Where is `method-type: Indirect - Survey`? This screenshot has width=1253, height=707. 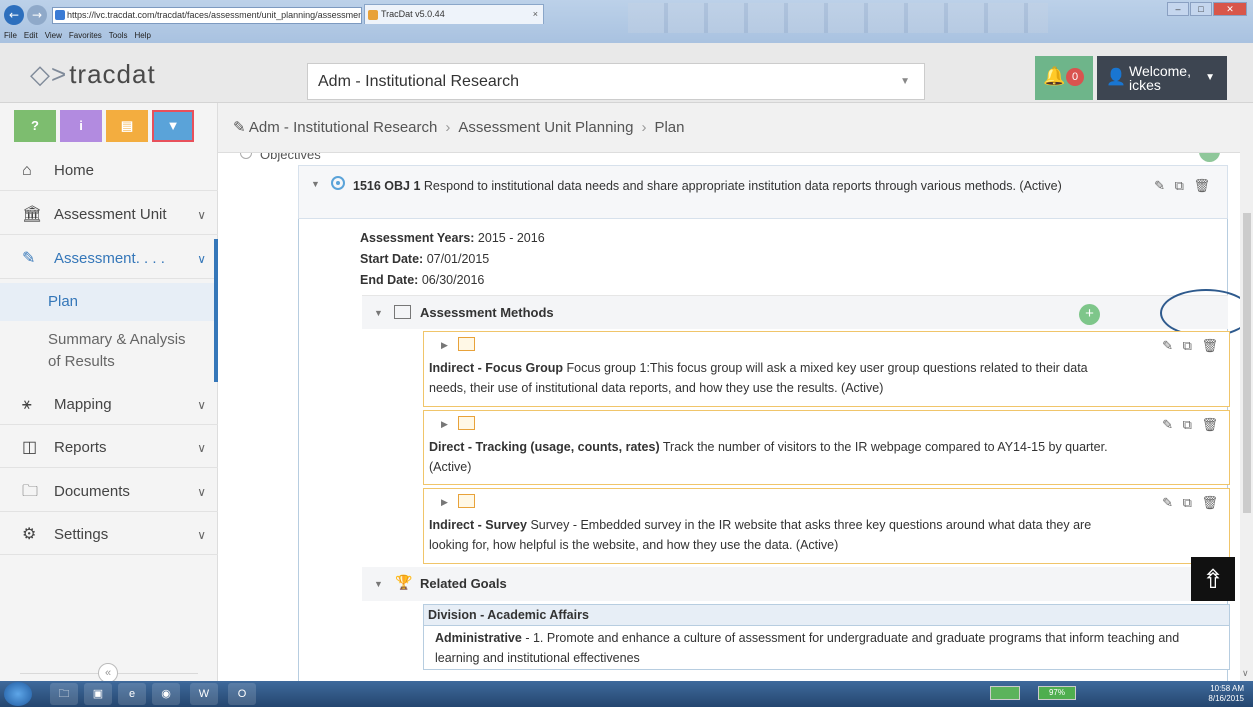
method-type: Indirect - Survey is located at coordinates (478, 525).